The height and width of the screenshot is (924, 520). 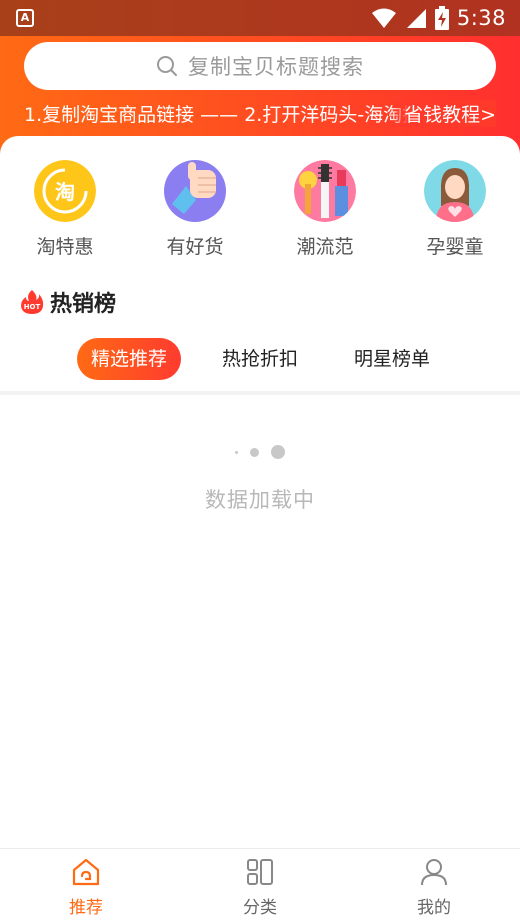 I want to click on loading-indicator: 数据加载中, so click(x=260, y=482).